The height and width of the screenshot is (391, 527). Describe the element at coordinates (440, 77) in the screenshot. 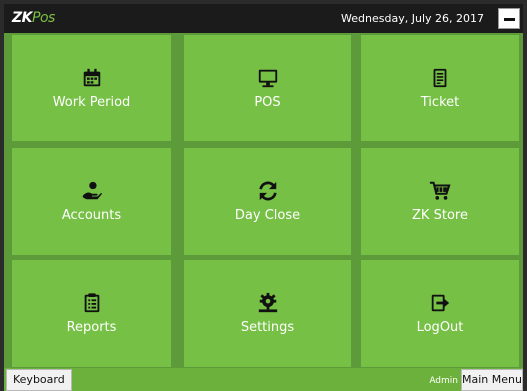

I see `ticket-icon` at that location.